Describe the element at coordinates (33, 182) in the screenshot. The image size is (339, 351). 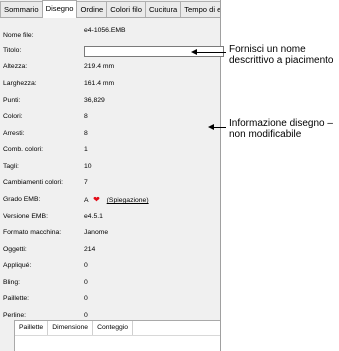
I see `label-cambiamenti-colori: Cambiamenti colori:` at that location.